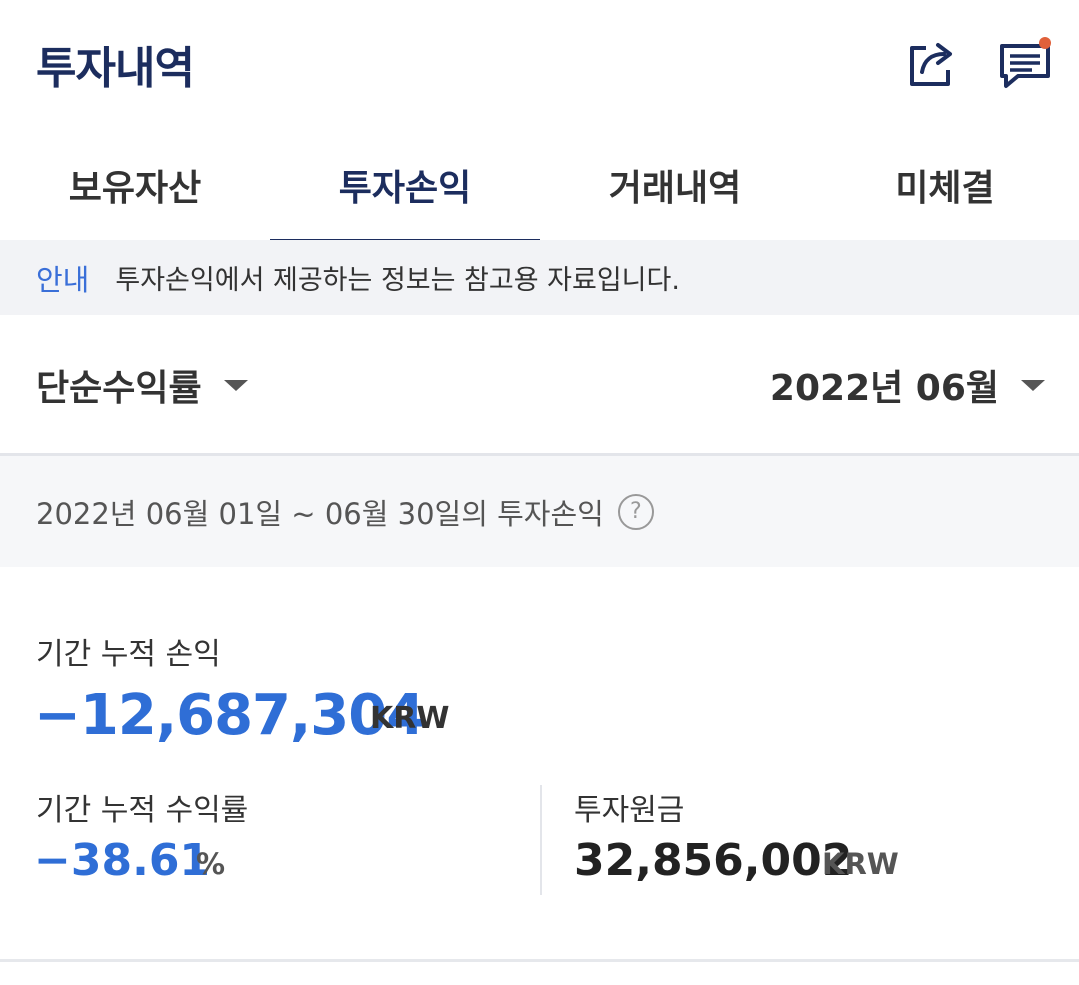 This screenshot has height=985, width=1079. What do you see at coordinates (405, 186) in the screenshot?
I see `tab-investment-pl: 투자손익` at bounding box center [405, 186].